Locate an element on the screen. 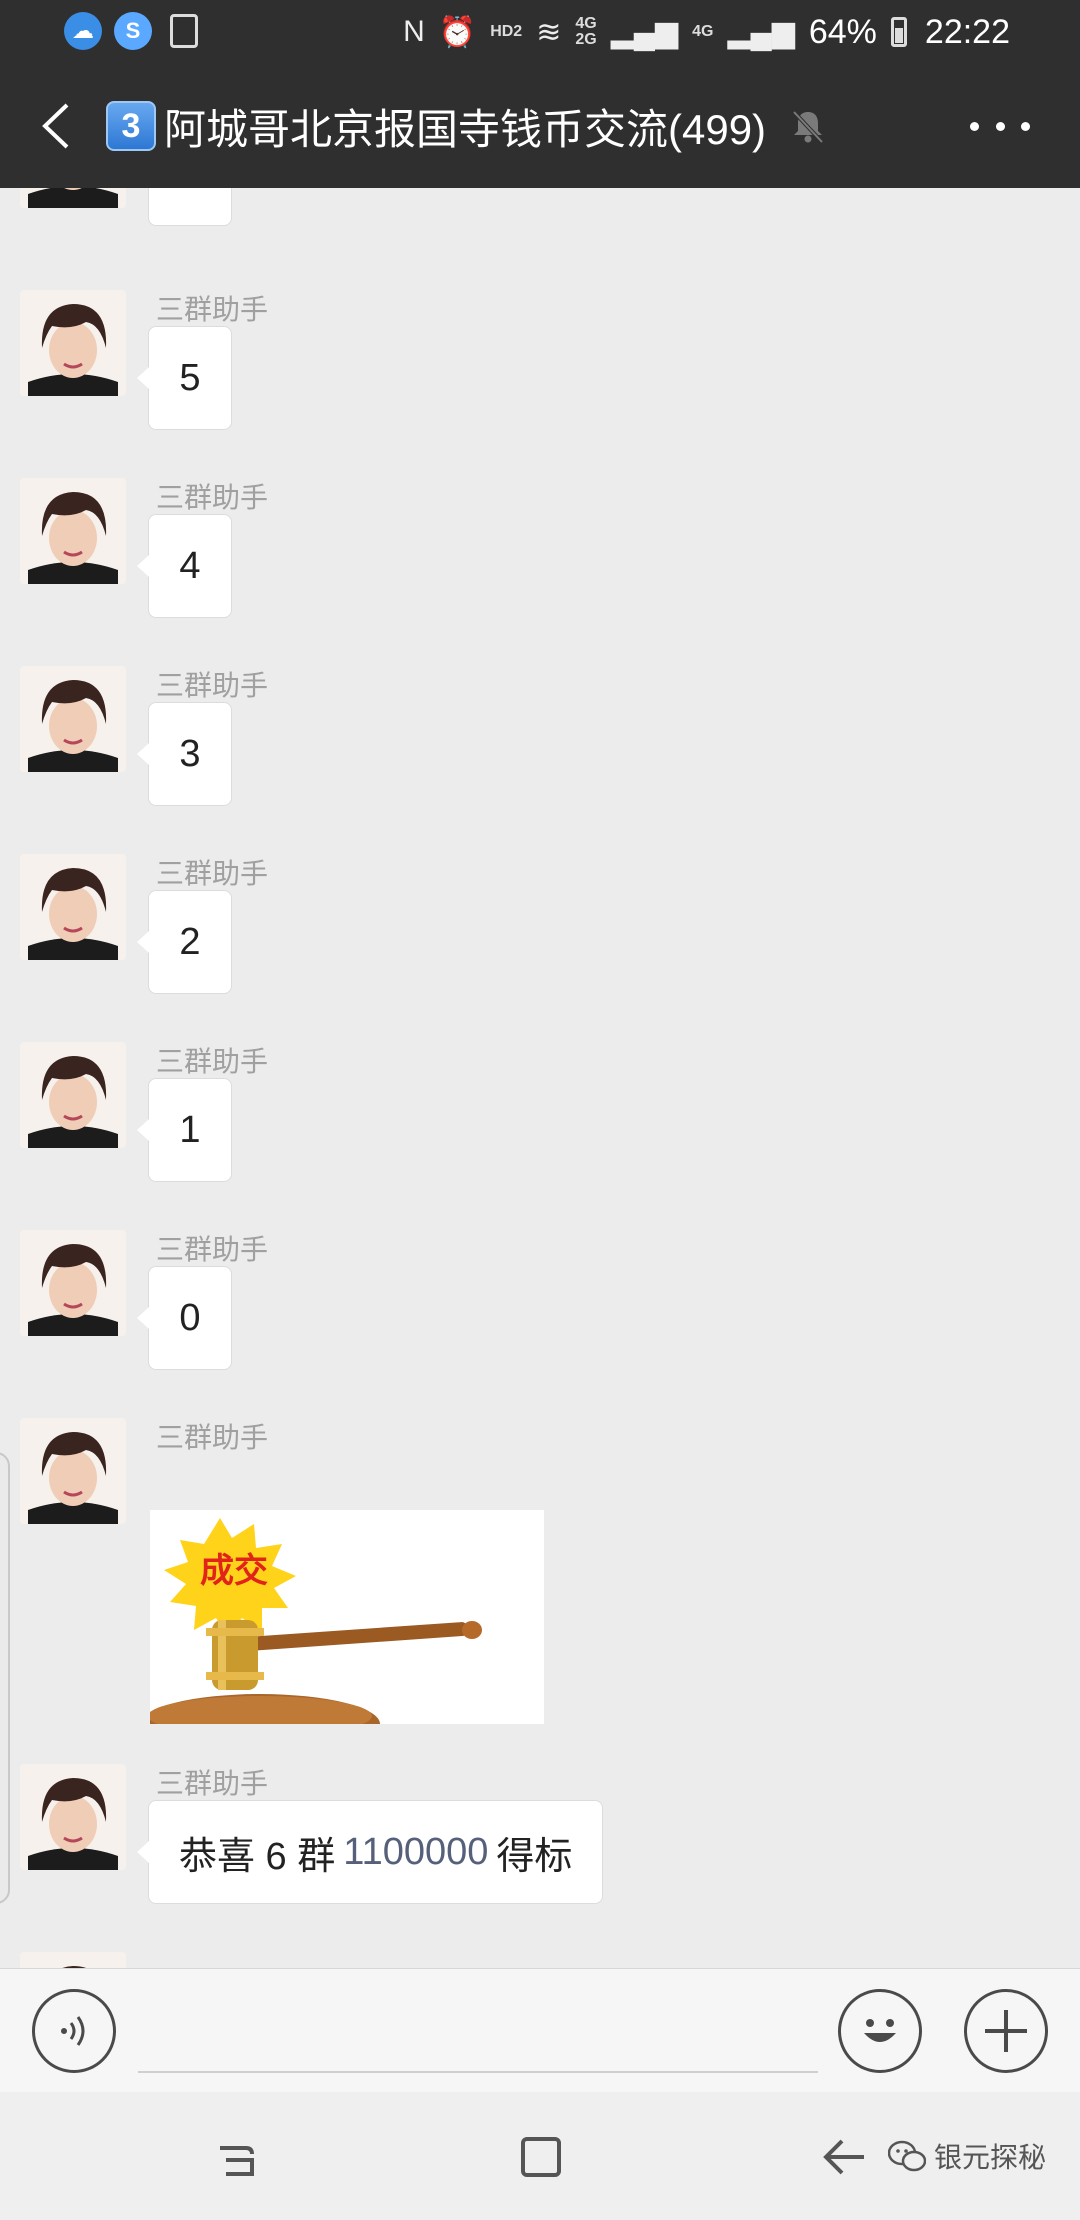 The height and width of the screenshot is (2220, 1080). arrow-left-icon is located at coordinates (843, 2157).